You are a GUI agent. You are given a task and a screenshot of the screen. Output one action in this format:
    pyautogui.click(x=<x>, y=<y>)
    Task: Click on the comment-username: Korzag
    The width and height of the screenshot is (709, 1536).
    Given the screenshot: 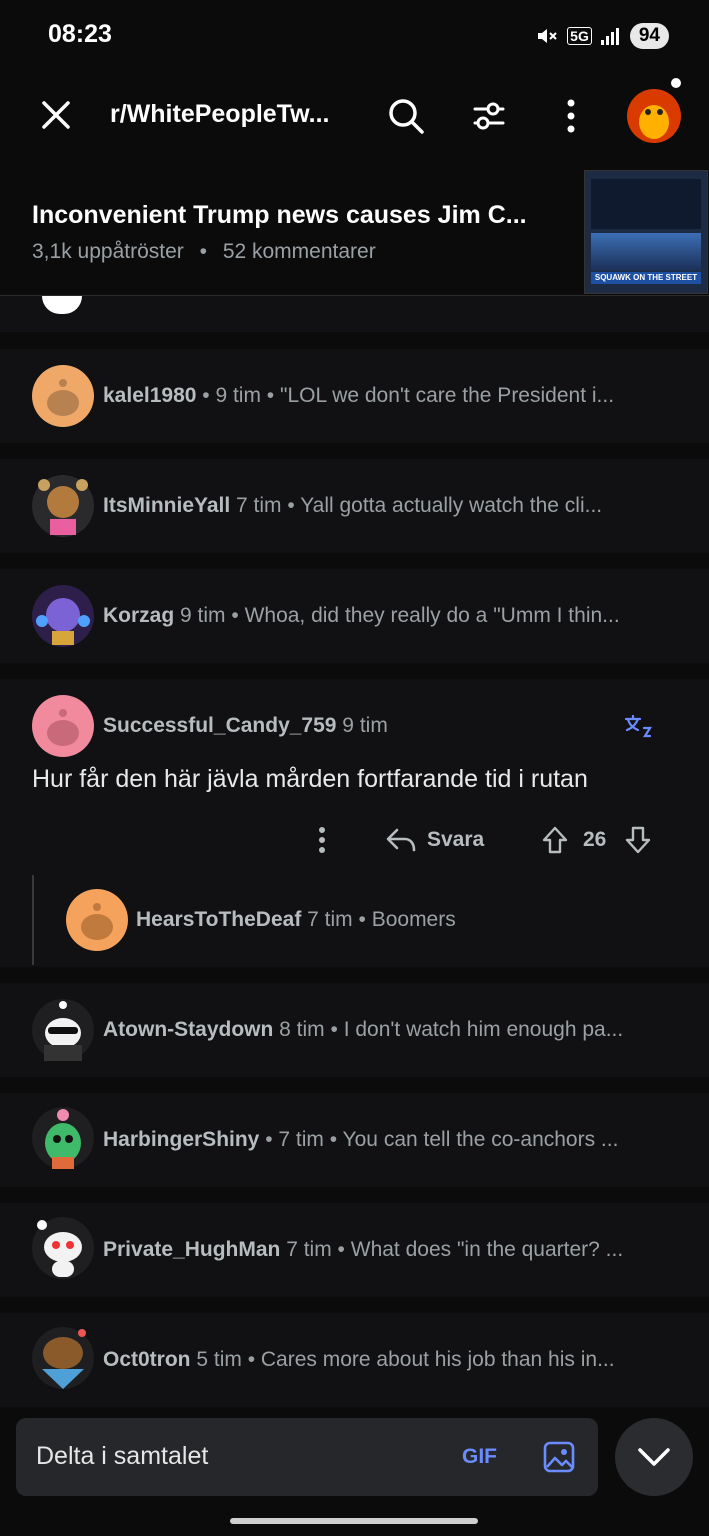 What is the action you would take?
    pyautogui.click(x=138, y=615)
    